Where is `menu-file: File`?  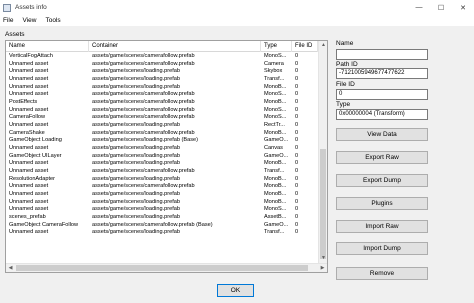
menu-file: File is located at coordinates (8, 20).